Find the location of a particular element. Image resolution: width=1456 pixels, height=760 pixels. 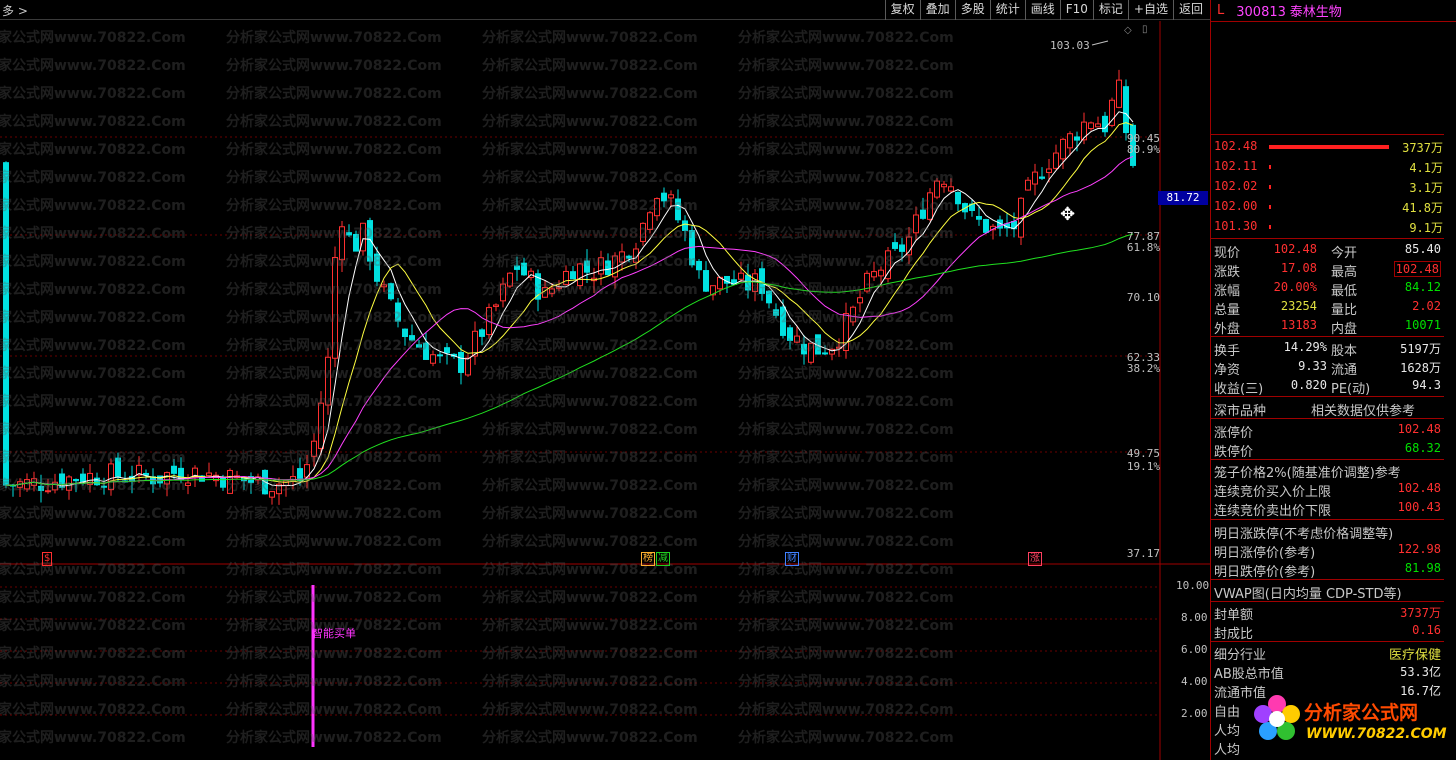

order-book-row: 102.48 3737万 is located at coordinates (1327, 146).